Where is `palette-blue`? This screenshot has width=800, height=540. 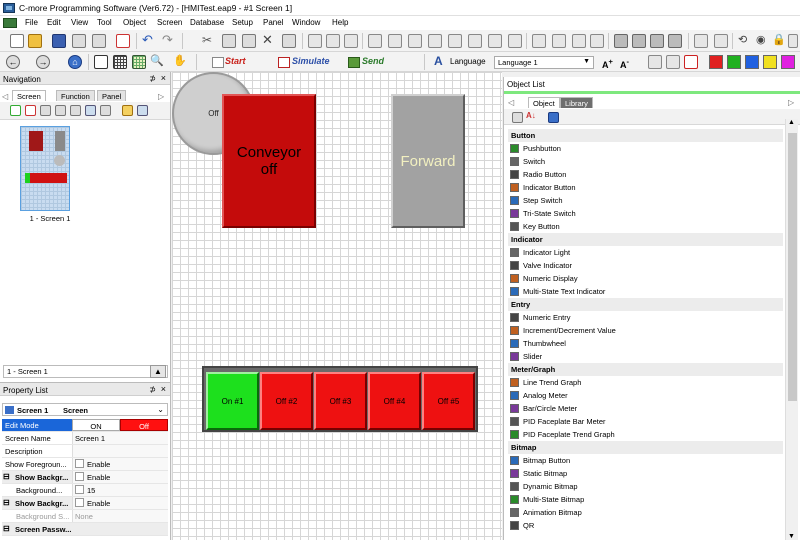
palette-blue is located at coordinates (752, 62).